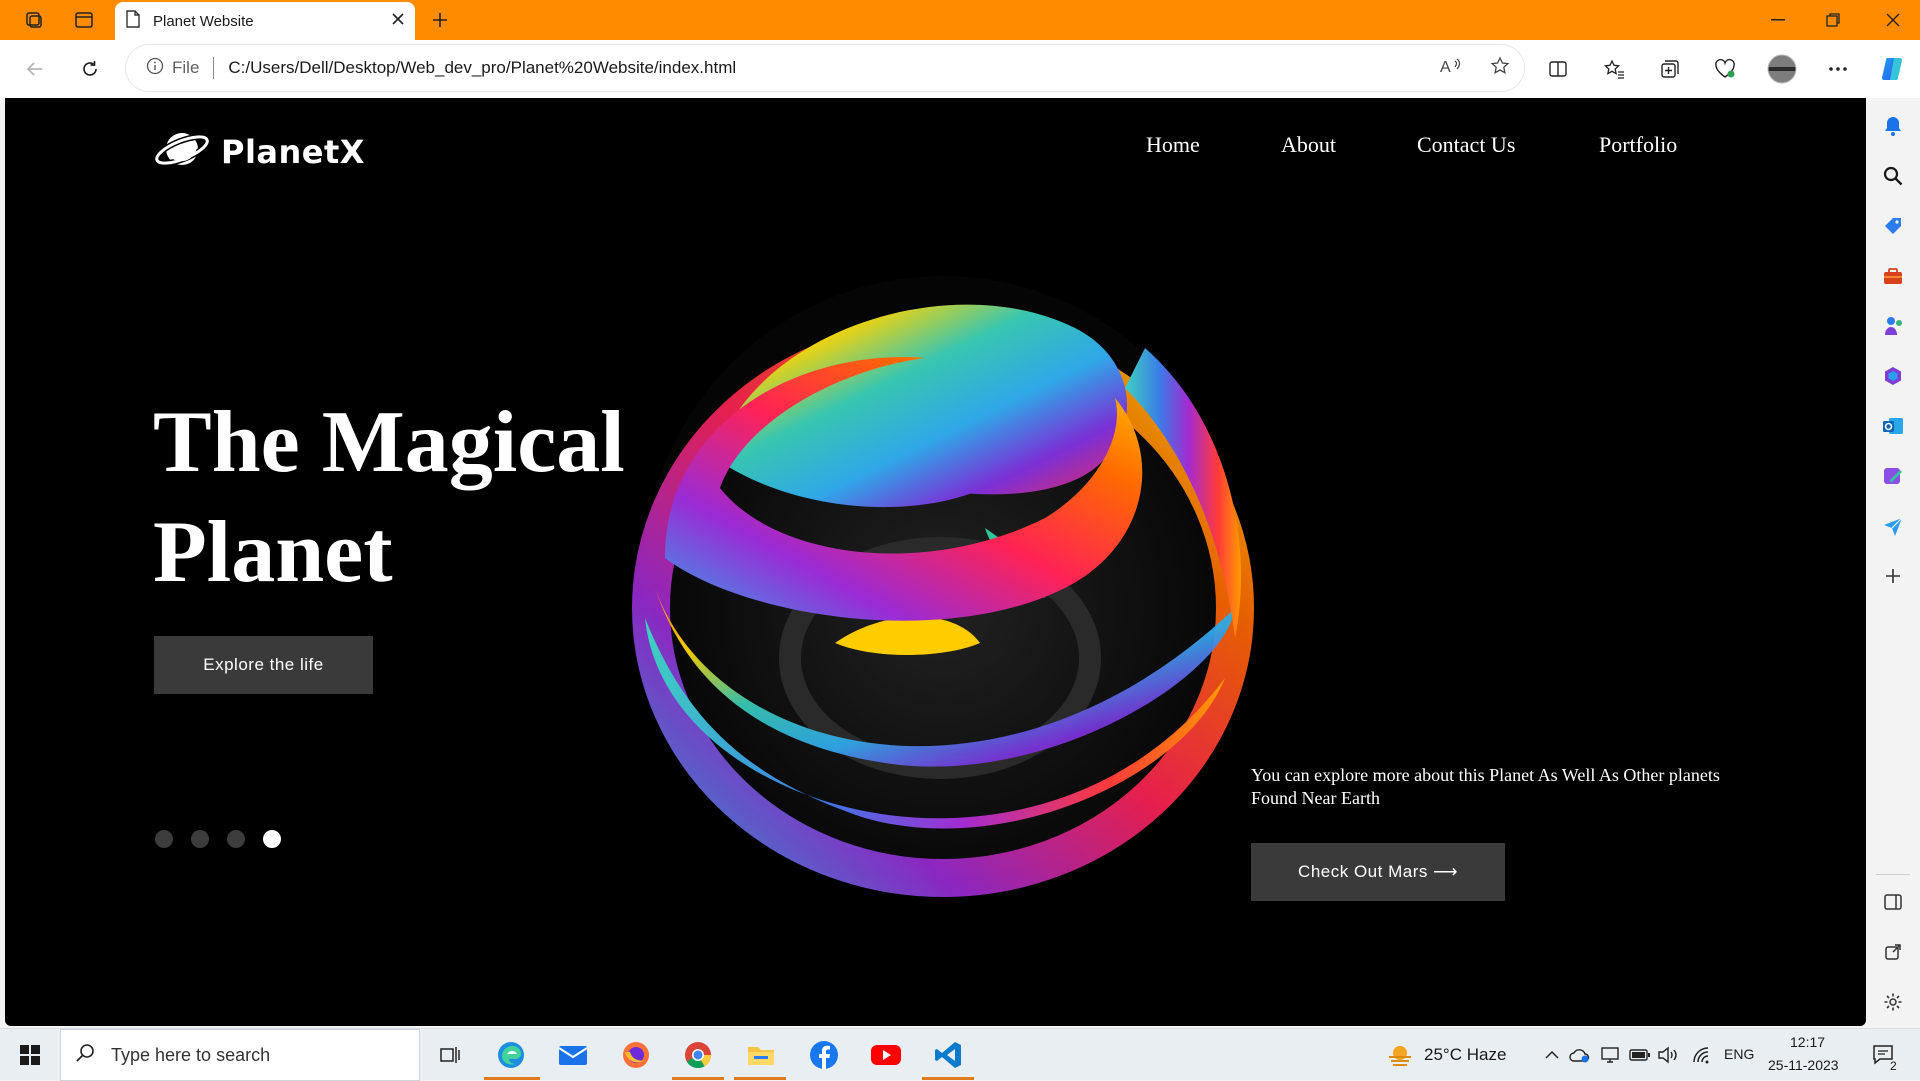 This screenshot has width=1920, height=1081. I want to click on explore-button: Explore the life, so click(263, 665).